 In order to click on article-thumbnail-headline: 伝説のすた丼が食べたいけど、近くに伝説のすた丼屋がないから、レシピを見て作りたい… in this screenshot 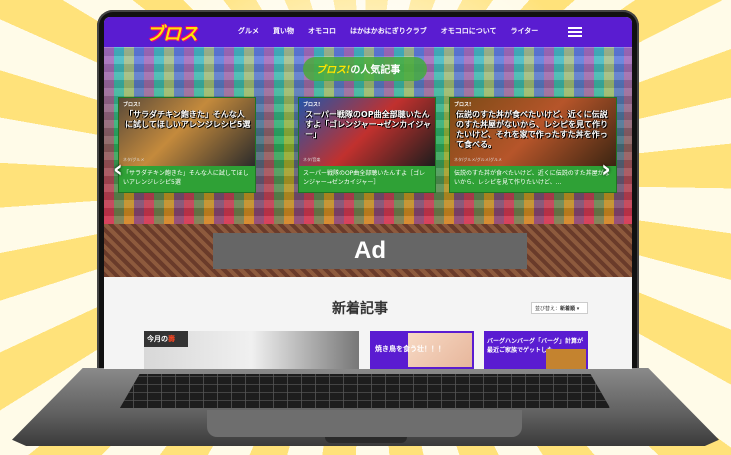, I will do `click(532, 129)`.